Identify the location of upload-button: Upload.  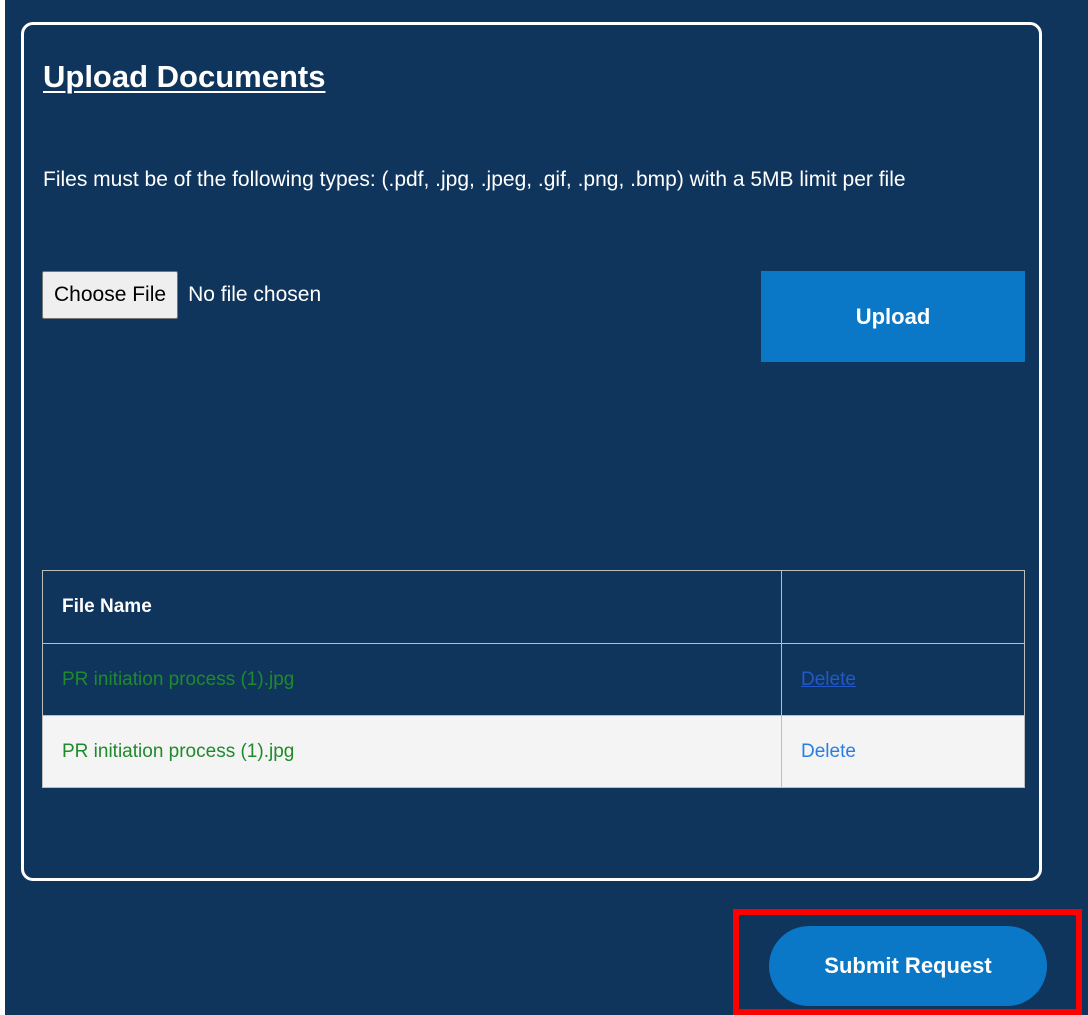
(893, 316).